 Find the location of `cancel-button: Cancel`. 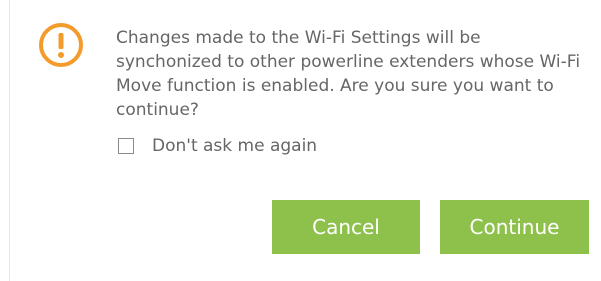

cancel-button: Cancel is located at coordinates (346, 227).